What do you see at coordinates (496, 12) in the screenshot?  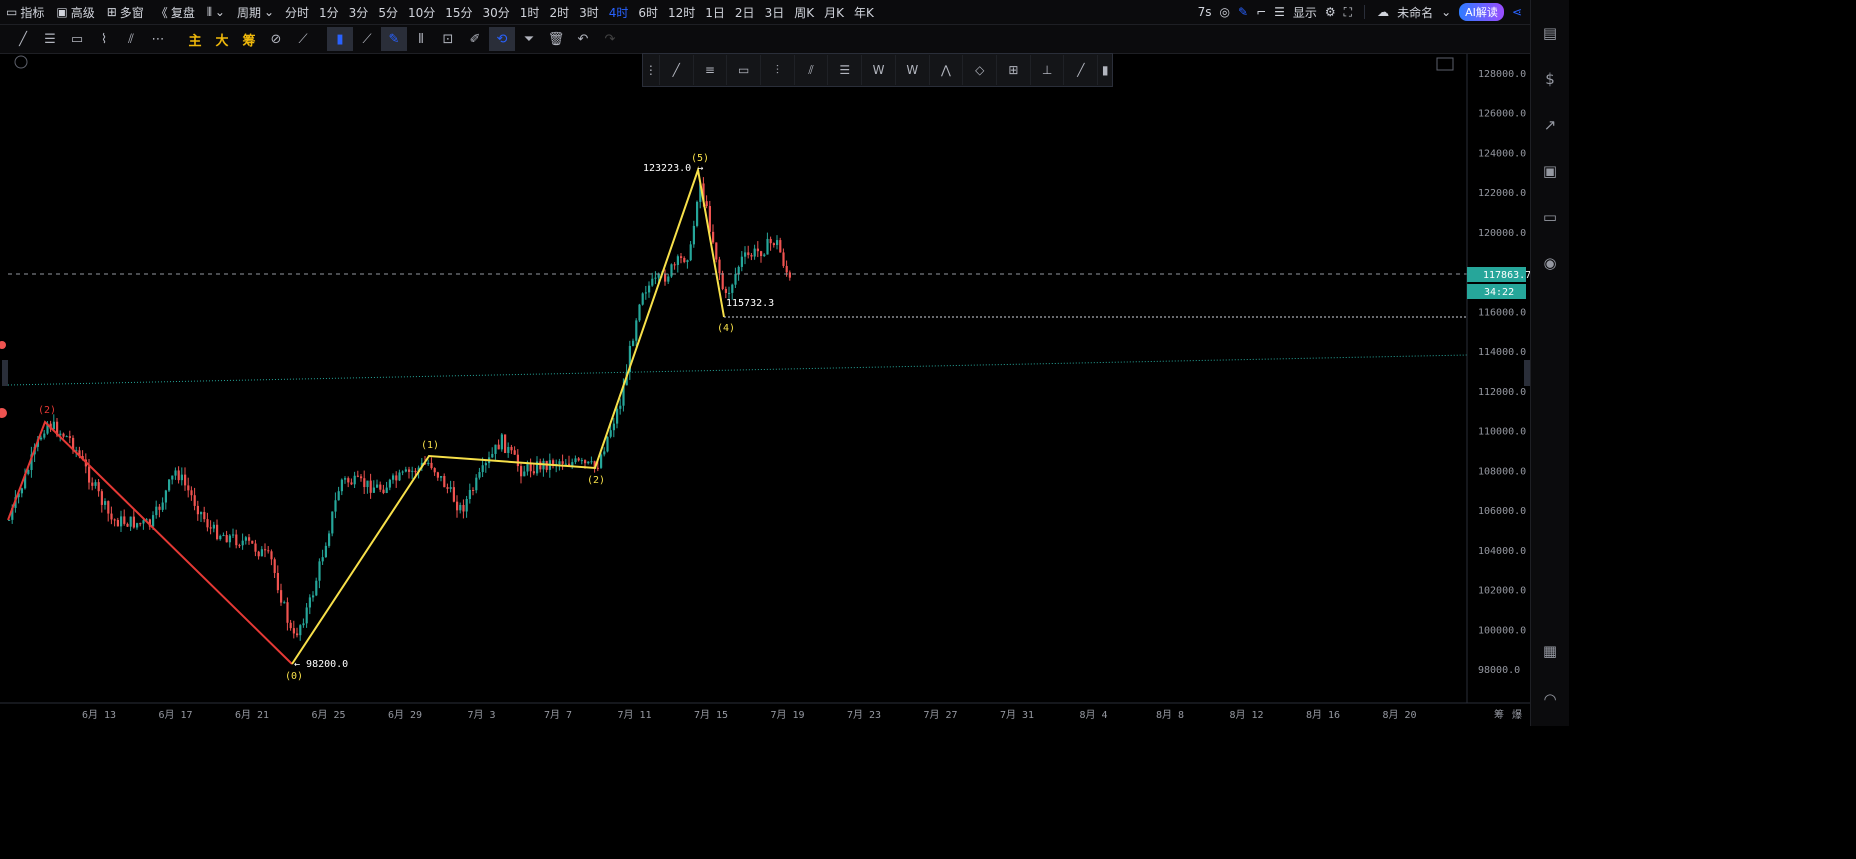 I see `period-6: 30分` at bounding box center [496, 12].